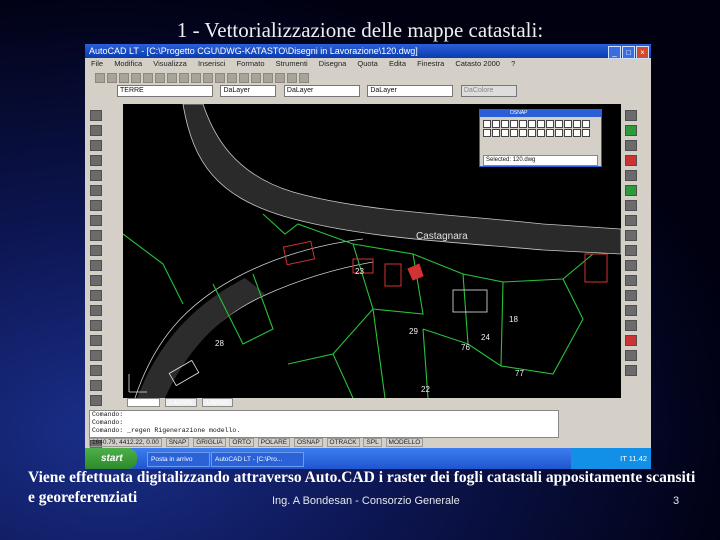  What do you see at coordinates (128, 63) in the screenshot?
I see `menu-modifica: Modifica` at bounding box center [128, 63].